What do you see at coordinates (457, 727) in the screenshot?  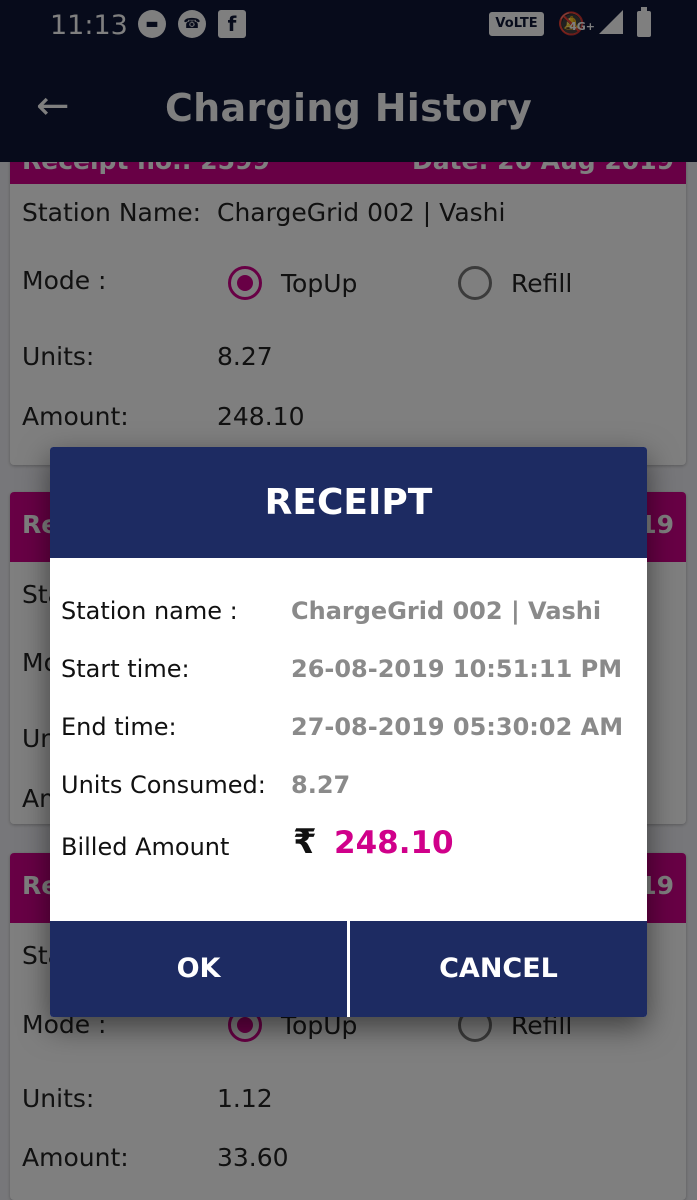 I see `end-time-value: 27-08-2019 05:30:02 AM` at bounding box center [457, 727].